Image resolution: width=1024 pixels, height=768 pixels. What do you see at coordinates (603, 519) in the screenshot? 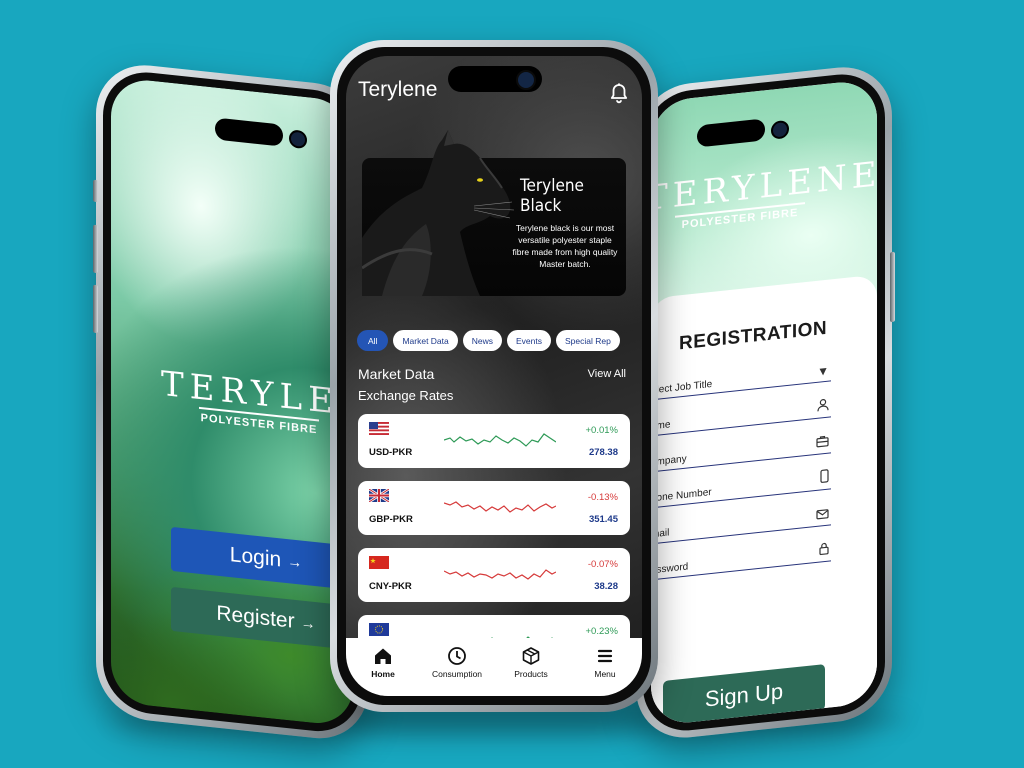
I see `rate-value: 351.45` at bounding box center [603, 519].